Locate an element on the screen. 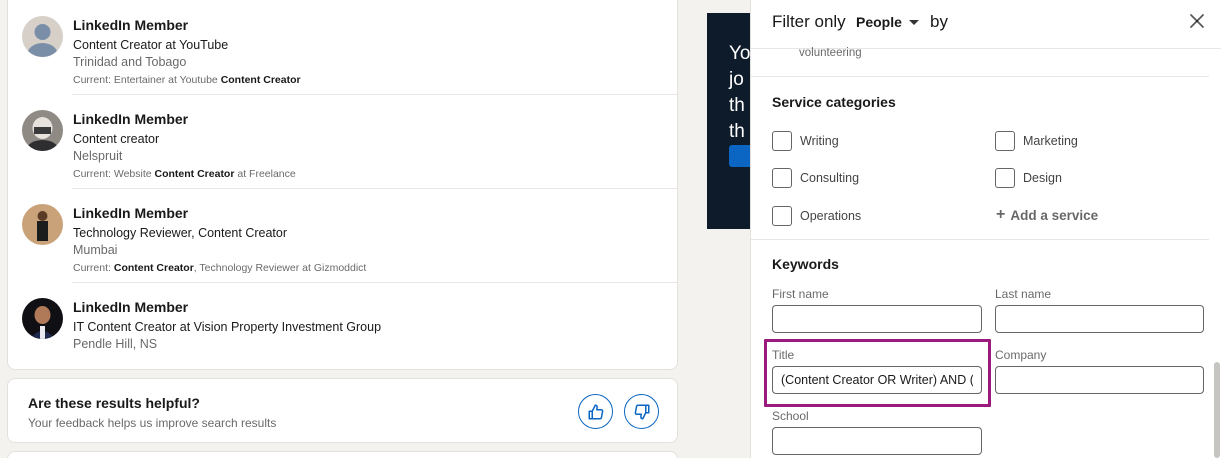 The width and height of the screenshot is (1221, 458). current-prefix: Current: Website is located at coordinates (114, 174).